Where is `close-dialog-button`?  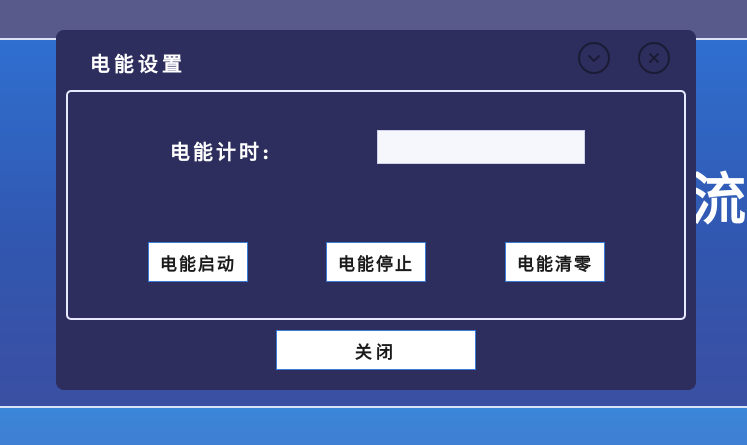
close-dialog-button is located at coordinates (654, 58).